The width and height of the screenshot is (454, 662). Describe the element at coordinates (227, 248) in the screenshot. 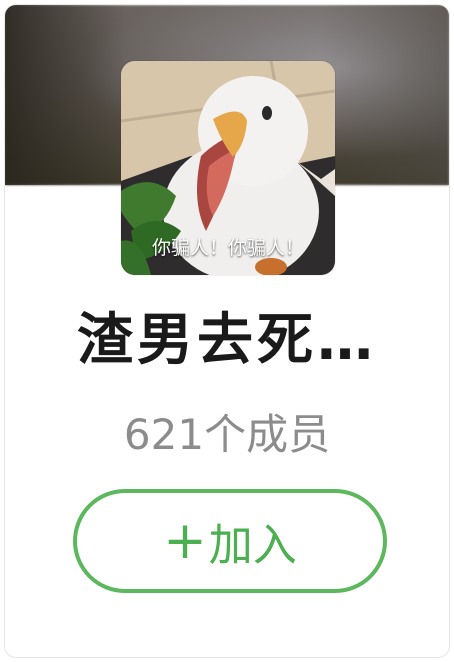

I see `avatar-caption: 你骗人！你骗人！` at that location.